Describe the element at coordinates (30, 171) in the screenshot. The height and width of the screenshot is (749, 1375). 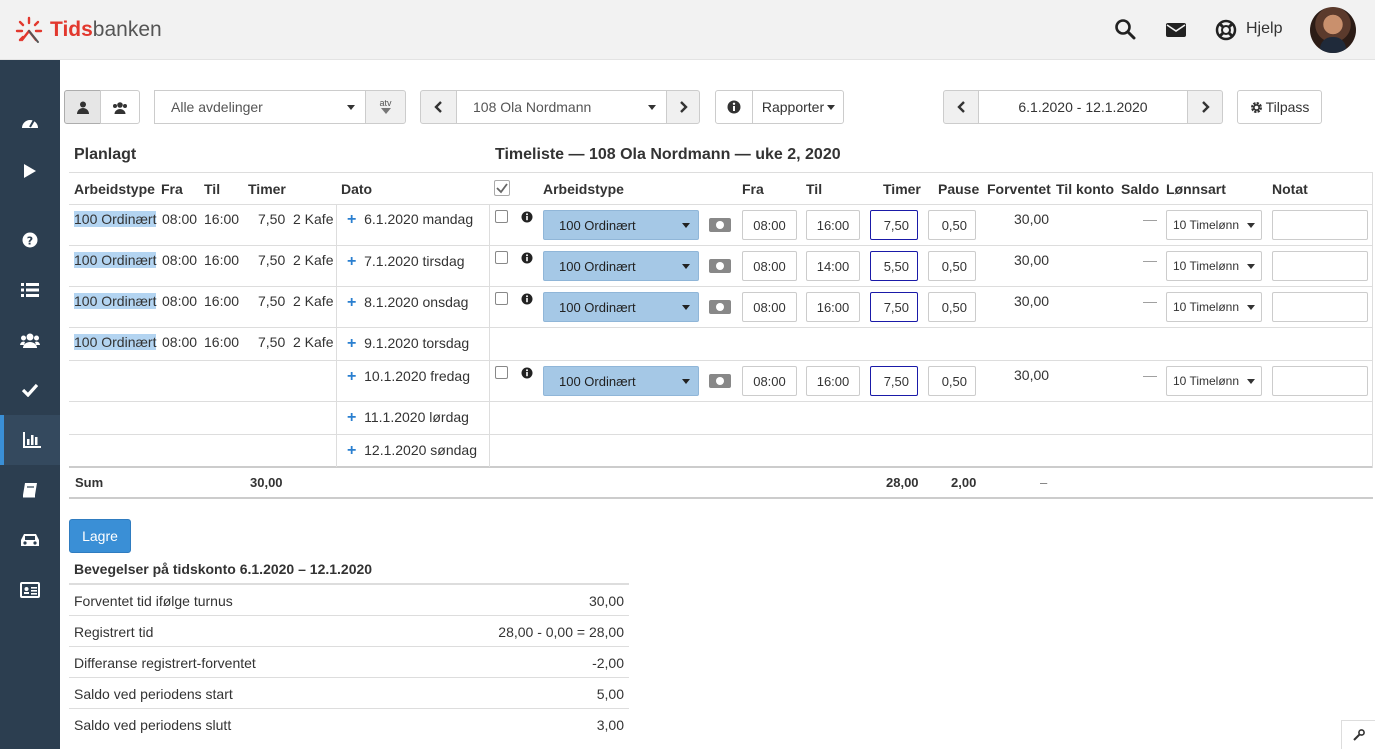
I see `sidebar-item-play` at that location.